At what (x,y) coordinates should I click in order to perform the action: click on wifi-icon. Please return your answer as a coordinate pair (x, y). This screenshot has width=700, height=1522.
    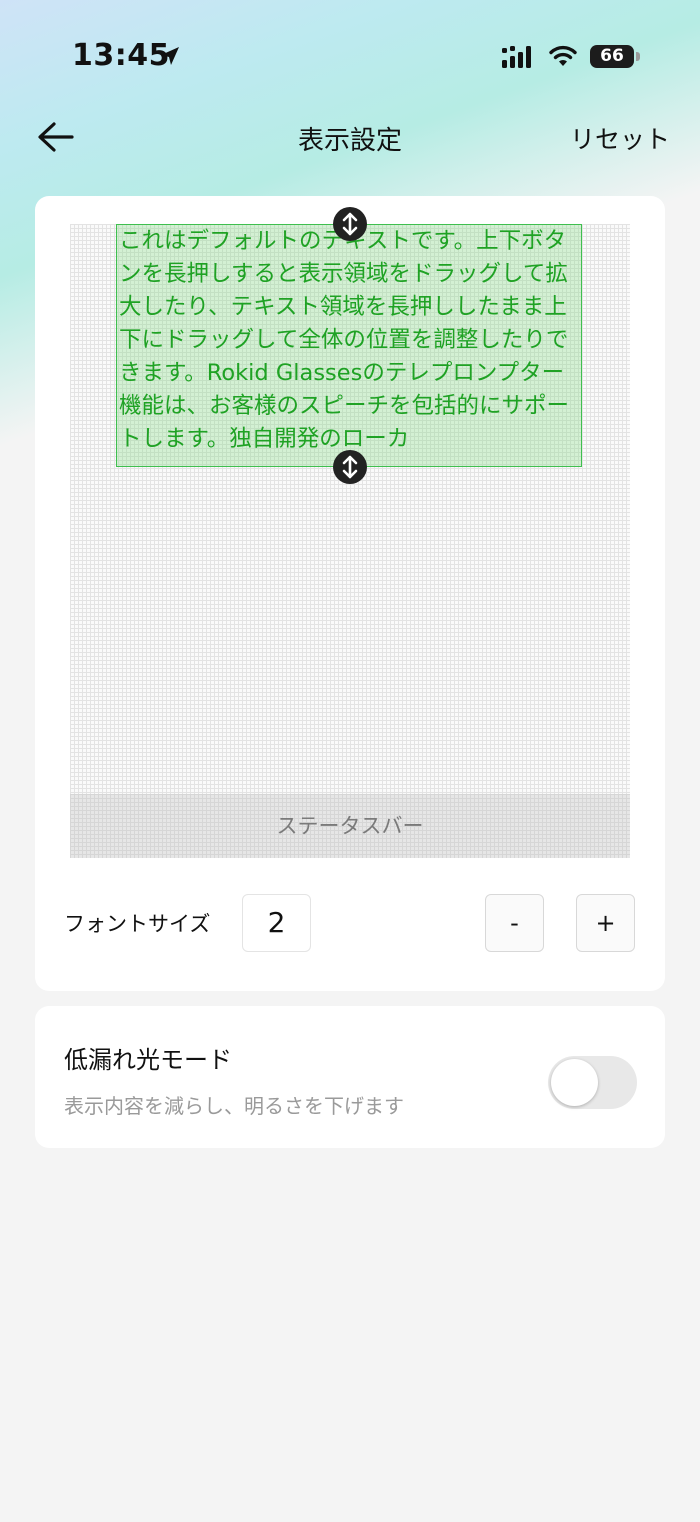
    Looking at the image, I should click on (563, 55).